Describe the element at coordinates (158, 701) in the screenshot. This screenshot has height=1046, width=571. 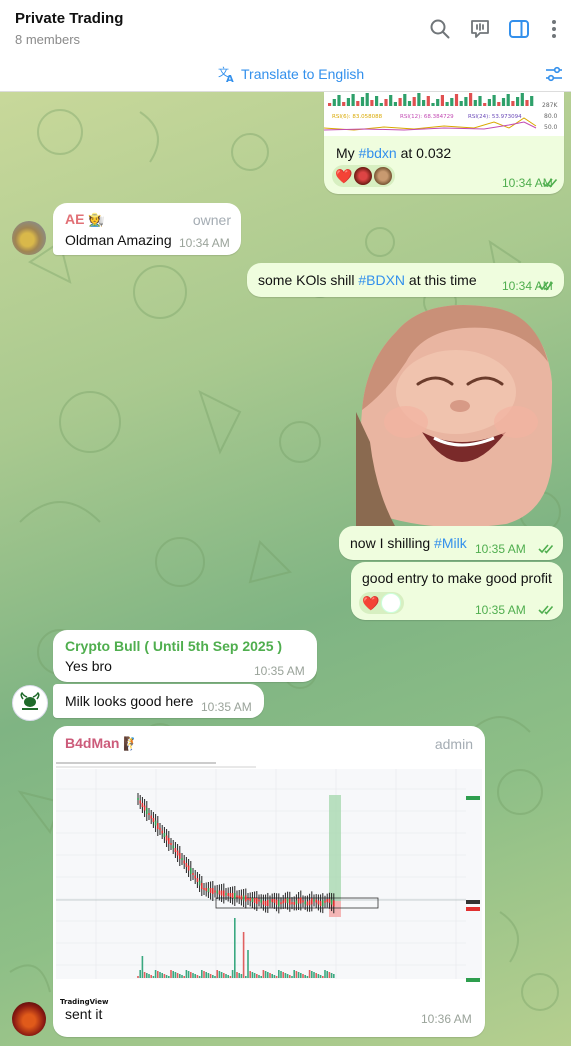
I see `message-bubble-incoming: Milk looks good here 10:35 AM` at that location.